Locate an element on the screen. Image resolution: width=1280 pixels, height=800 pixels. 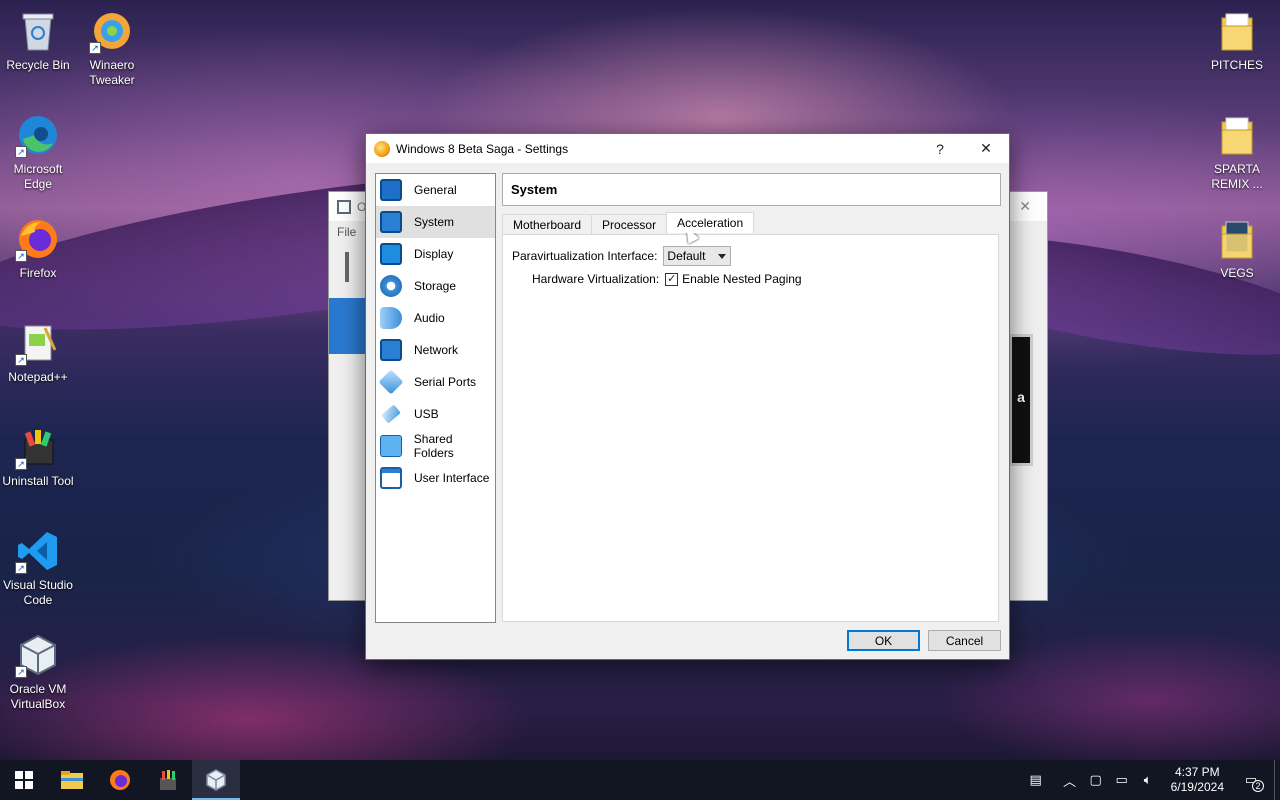
system-tray: ▤ ︿ ▢ ▭ 🔈︎ 4:37 PM 6/19/2024 ▭ 2 is located at coordinates (1151, 780).